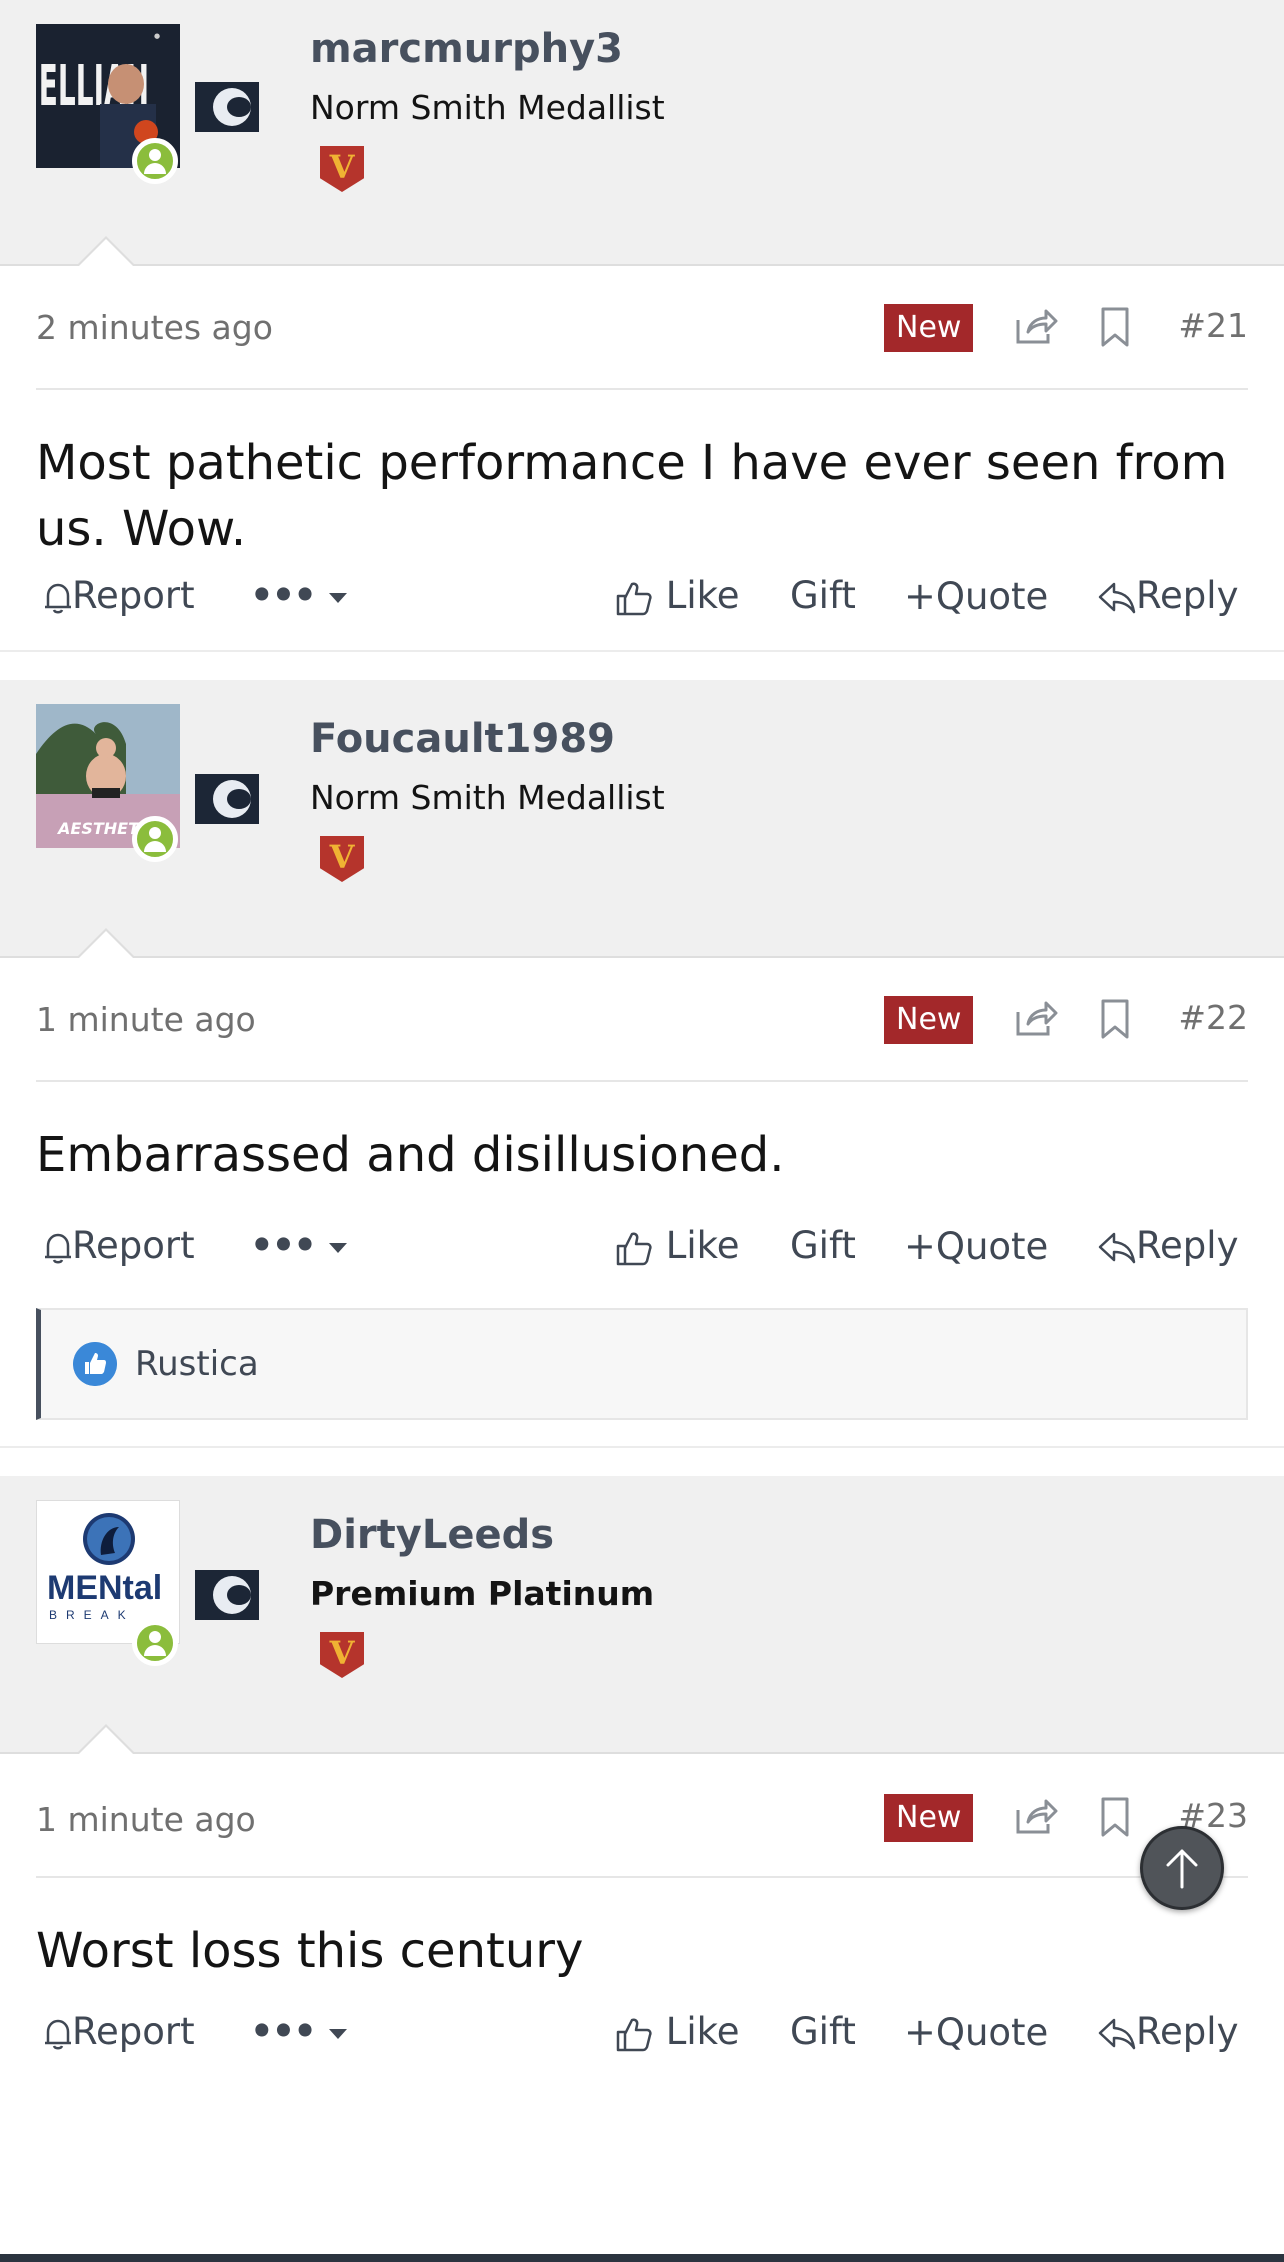  What do you see at coordinates (197, 1364) in the screenshot?
I see `reaction-user: Rustica` at bounding box center [197, 1364].